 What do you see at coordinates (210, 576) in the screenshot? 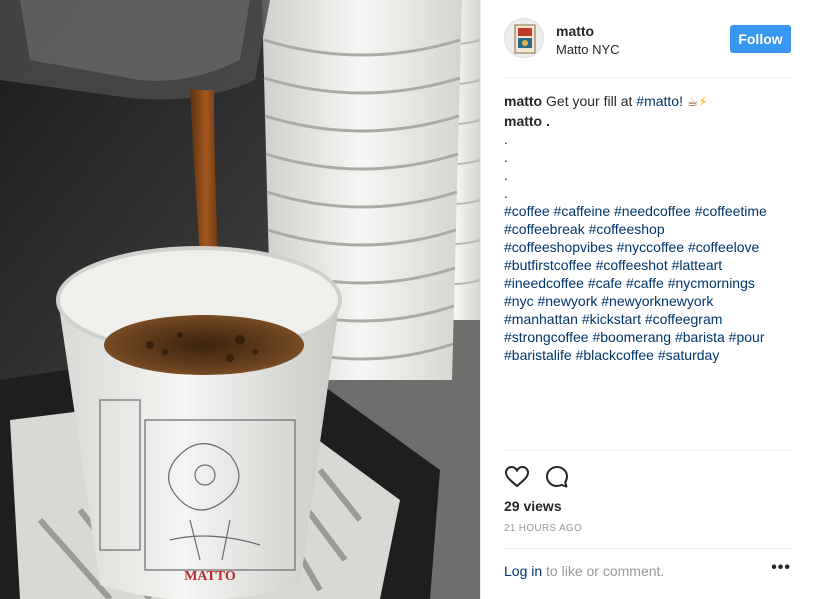
I see `cup-logo-text: MATTO` at bounding box center [210, 576].